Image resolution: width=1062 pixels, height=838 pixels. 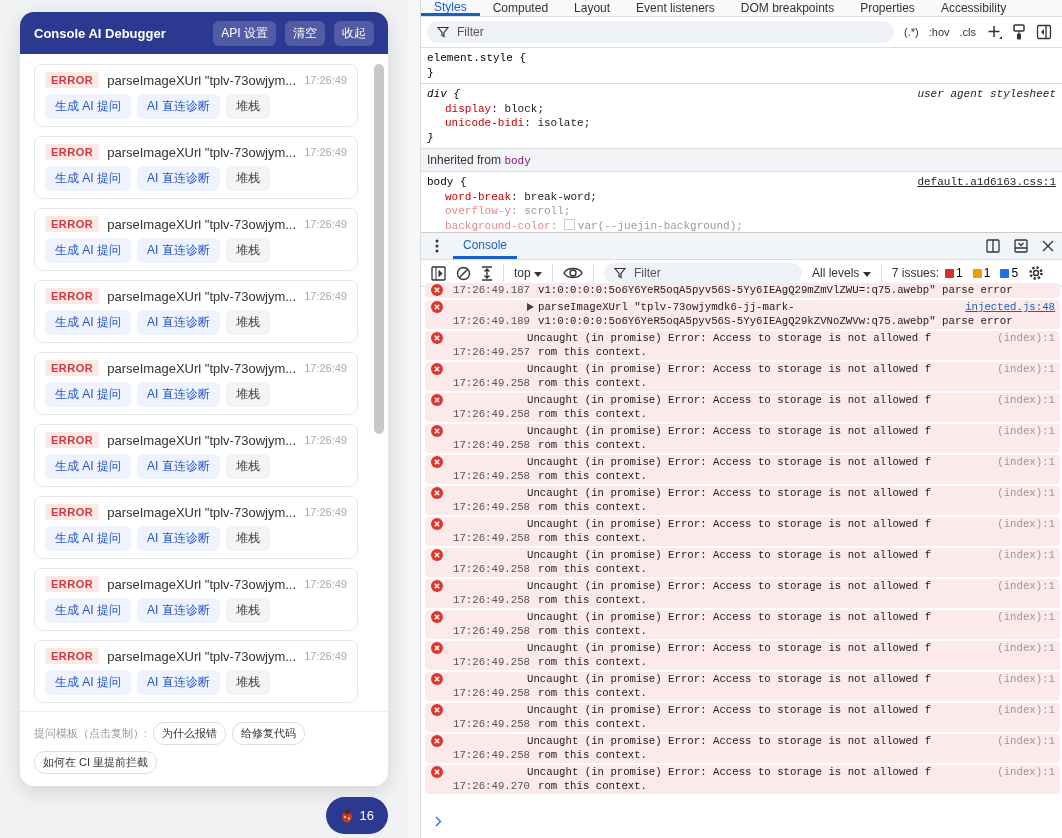 What do you see at coordinates (911, 32) in the screenshot?
I see `styles-toggle: (.*)` at bounding box center [911, 32].